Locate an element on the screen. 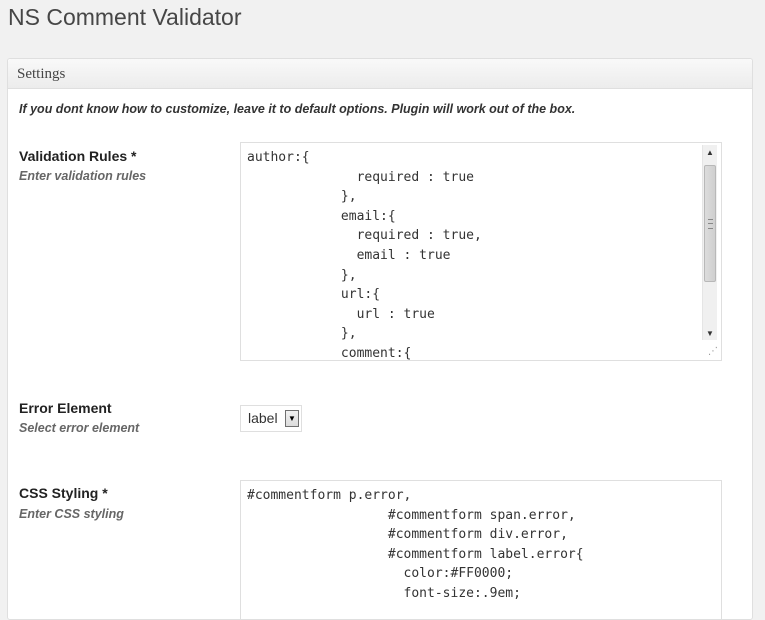  scrollbar-grip-icon is located at coordinates (710, 224).